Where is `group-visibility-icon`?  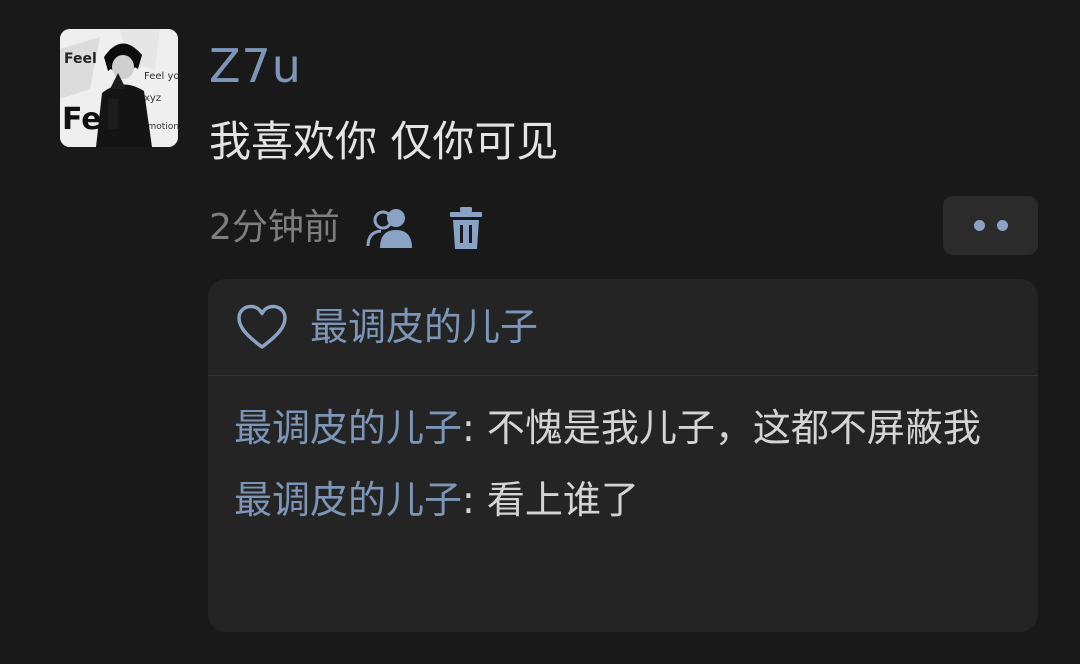
group-visibility-icon is located at coordinates (390, 228).